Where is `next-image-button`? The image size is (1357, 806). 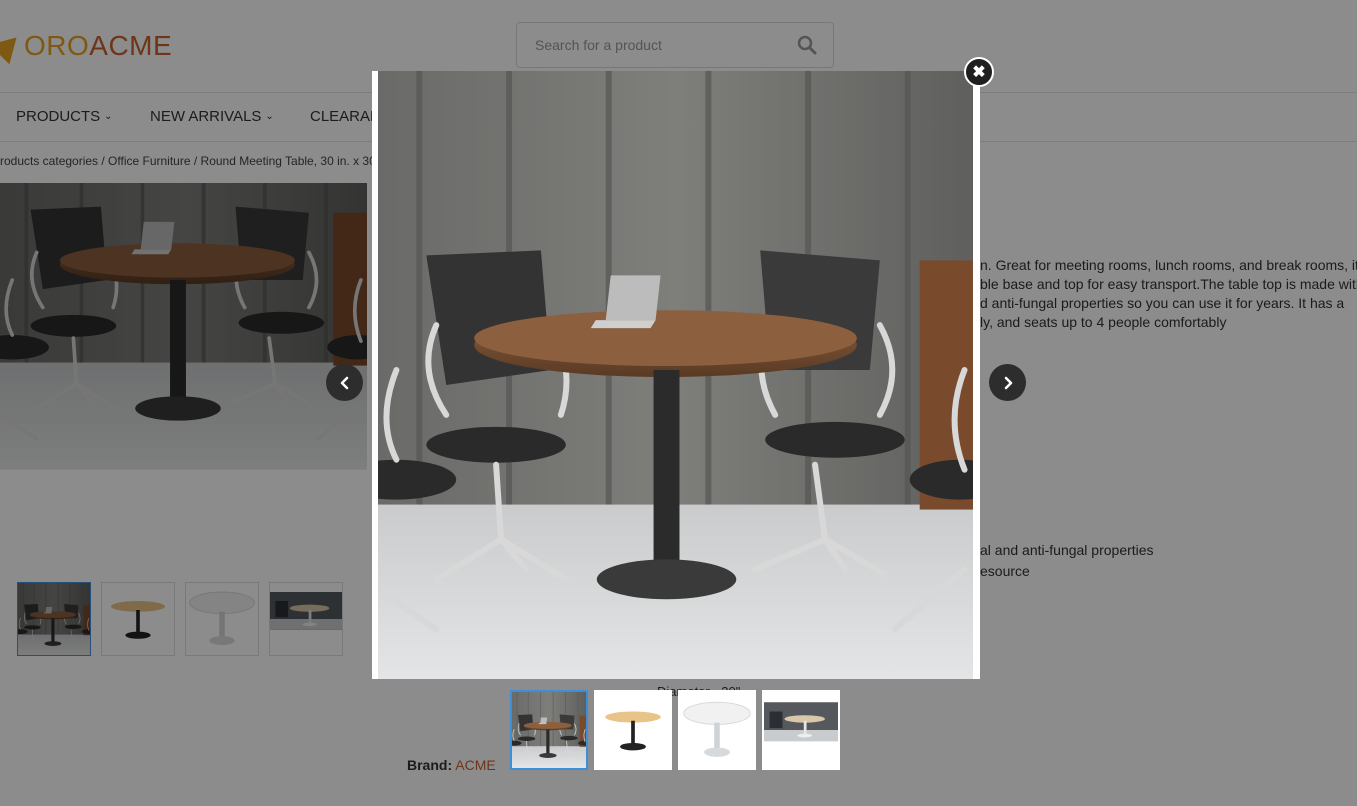
next-image-button is located at coordinates (1007, 382).